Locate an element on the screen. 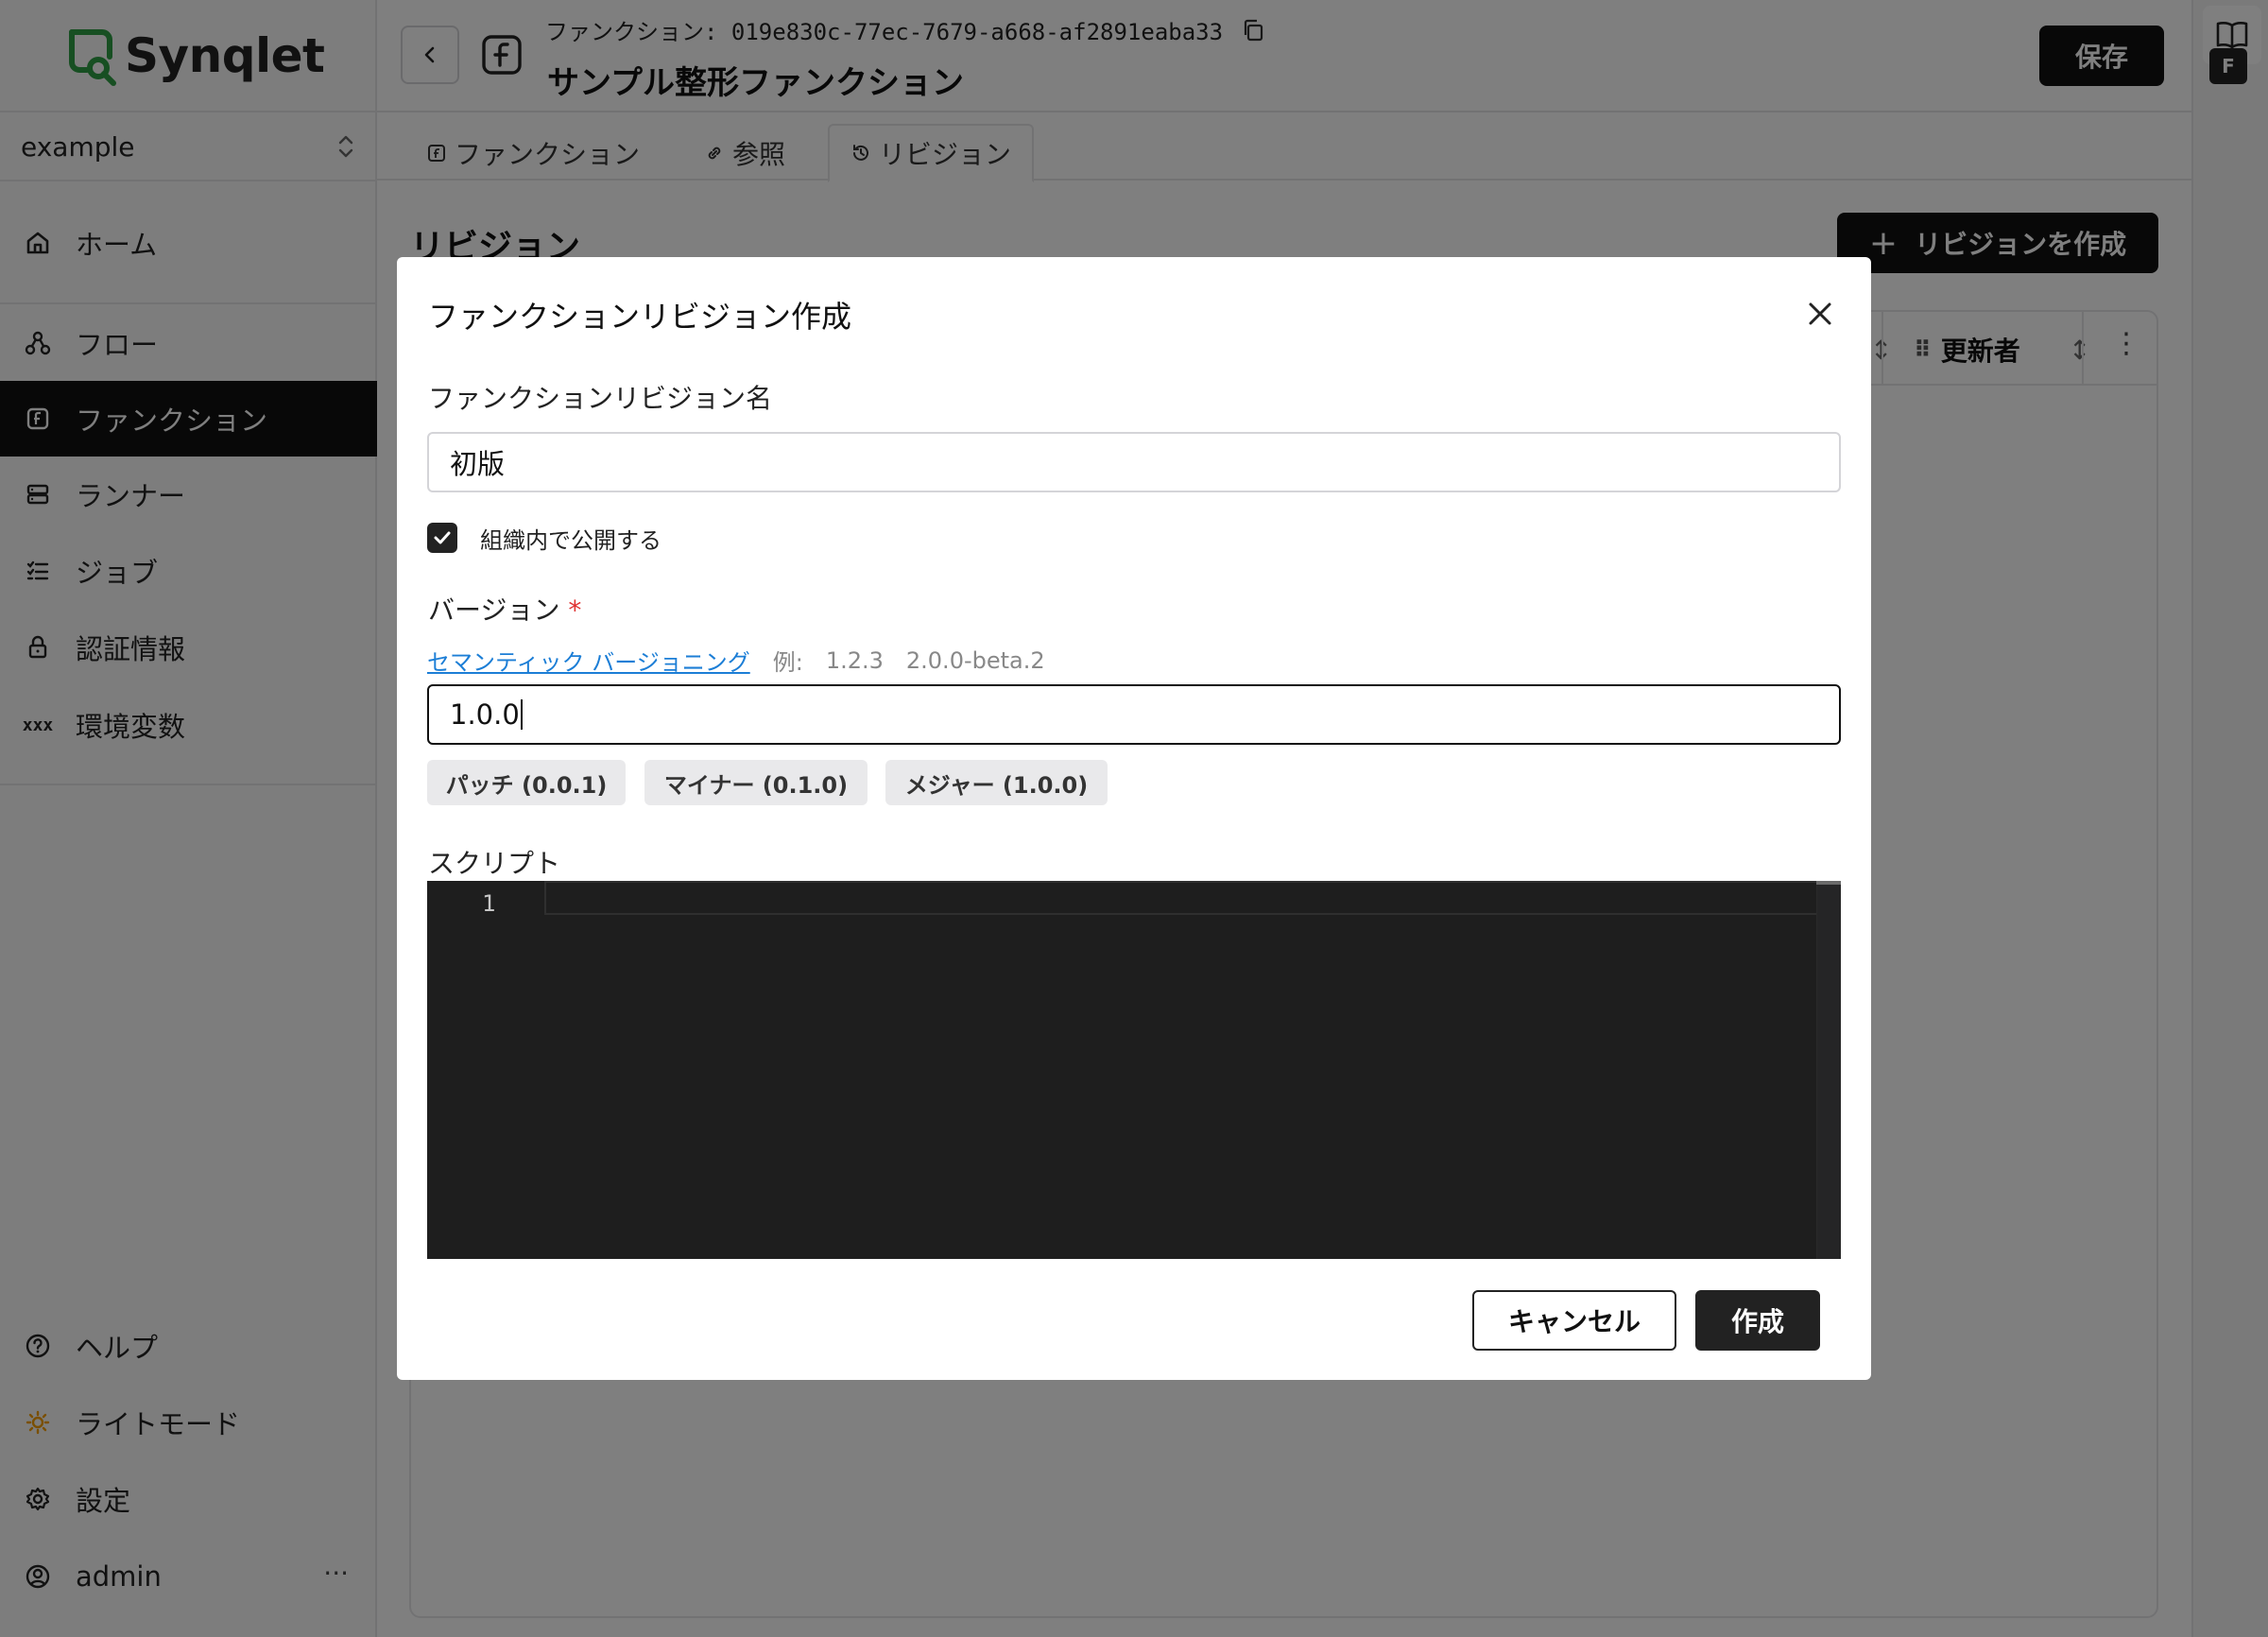 The image size is (2268, 1637). revision-name-value: 初版 is located at coordinates (478, 464).